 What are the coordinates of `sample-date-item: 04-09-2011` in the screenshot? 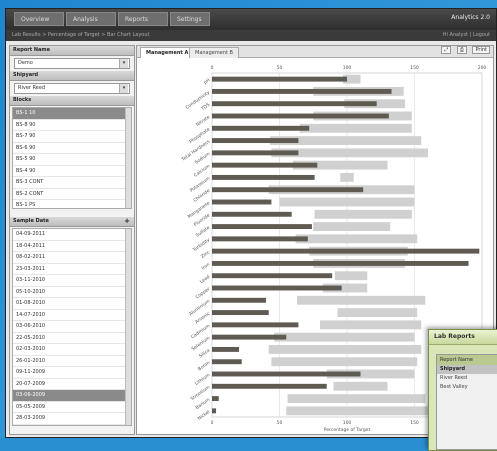 It's located at (72, 235).